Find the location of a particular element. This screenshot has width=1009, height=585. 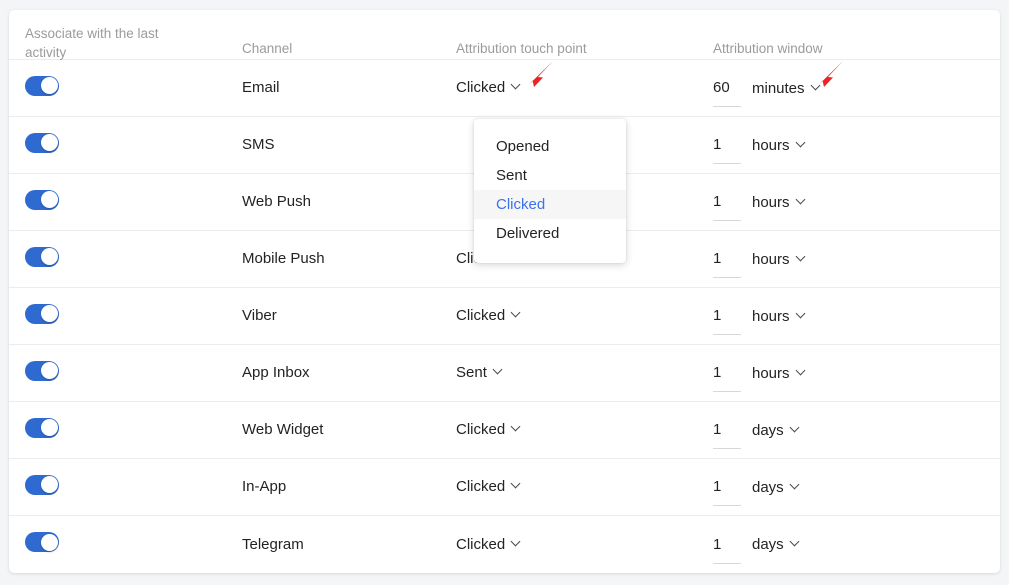

column-header-attribution-window: Attribution window is located at coordinates (768, 48).